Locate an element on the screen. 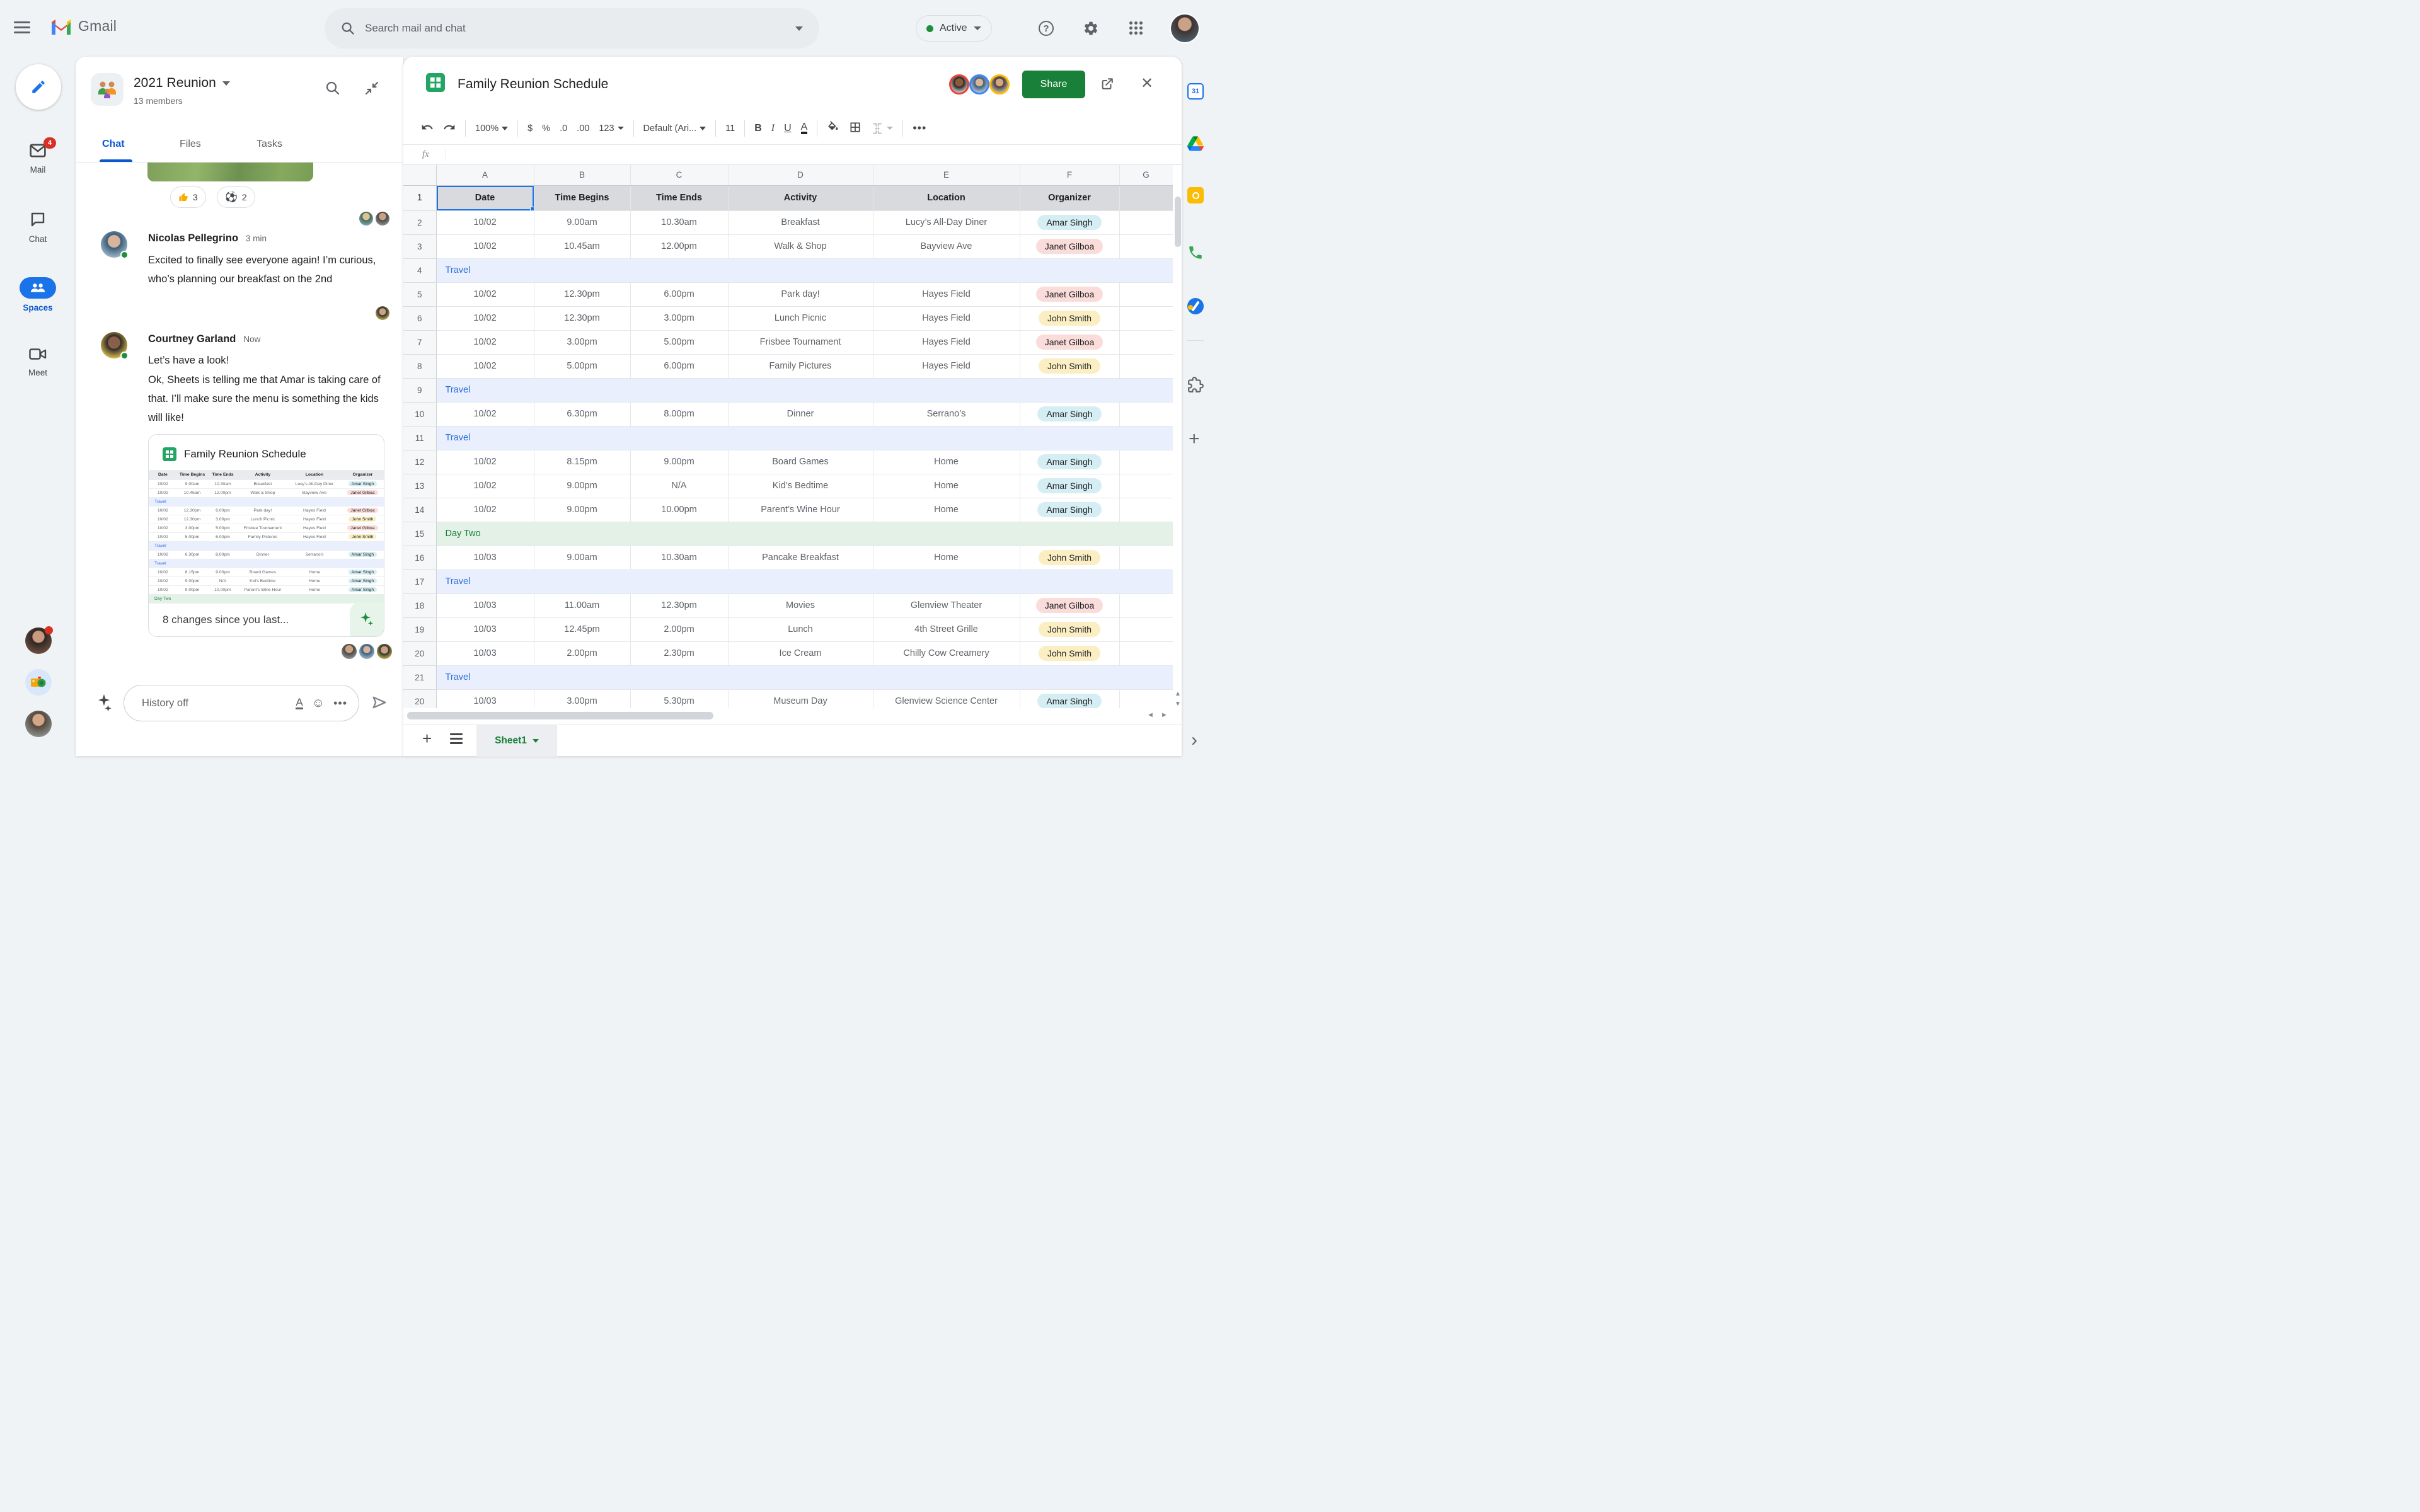  row-number: 9 is located at coordinates (420, 390).